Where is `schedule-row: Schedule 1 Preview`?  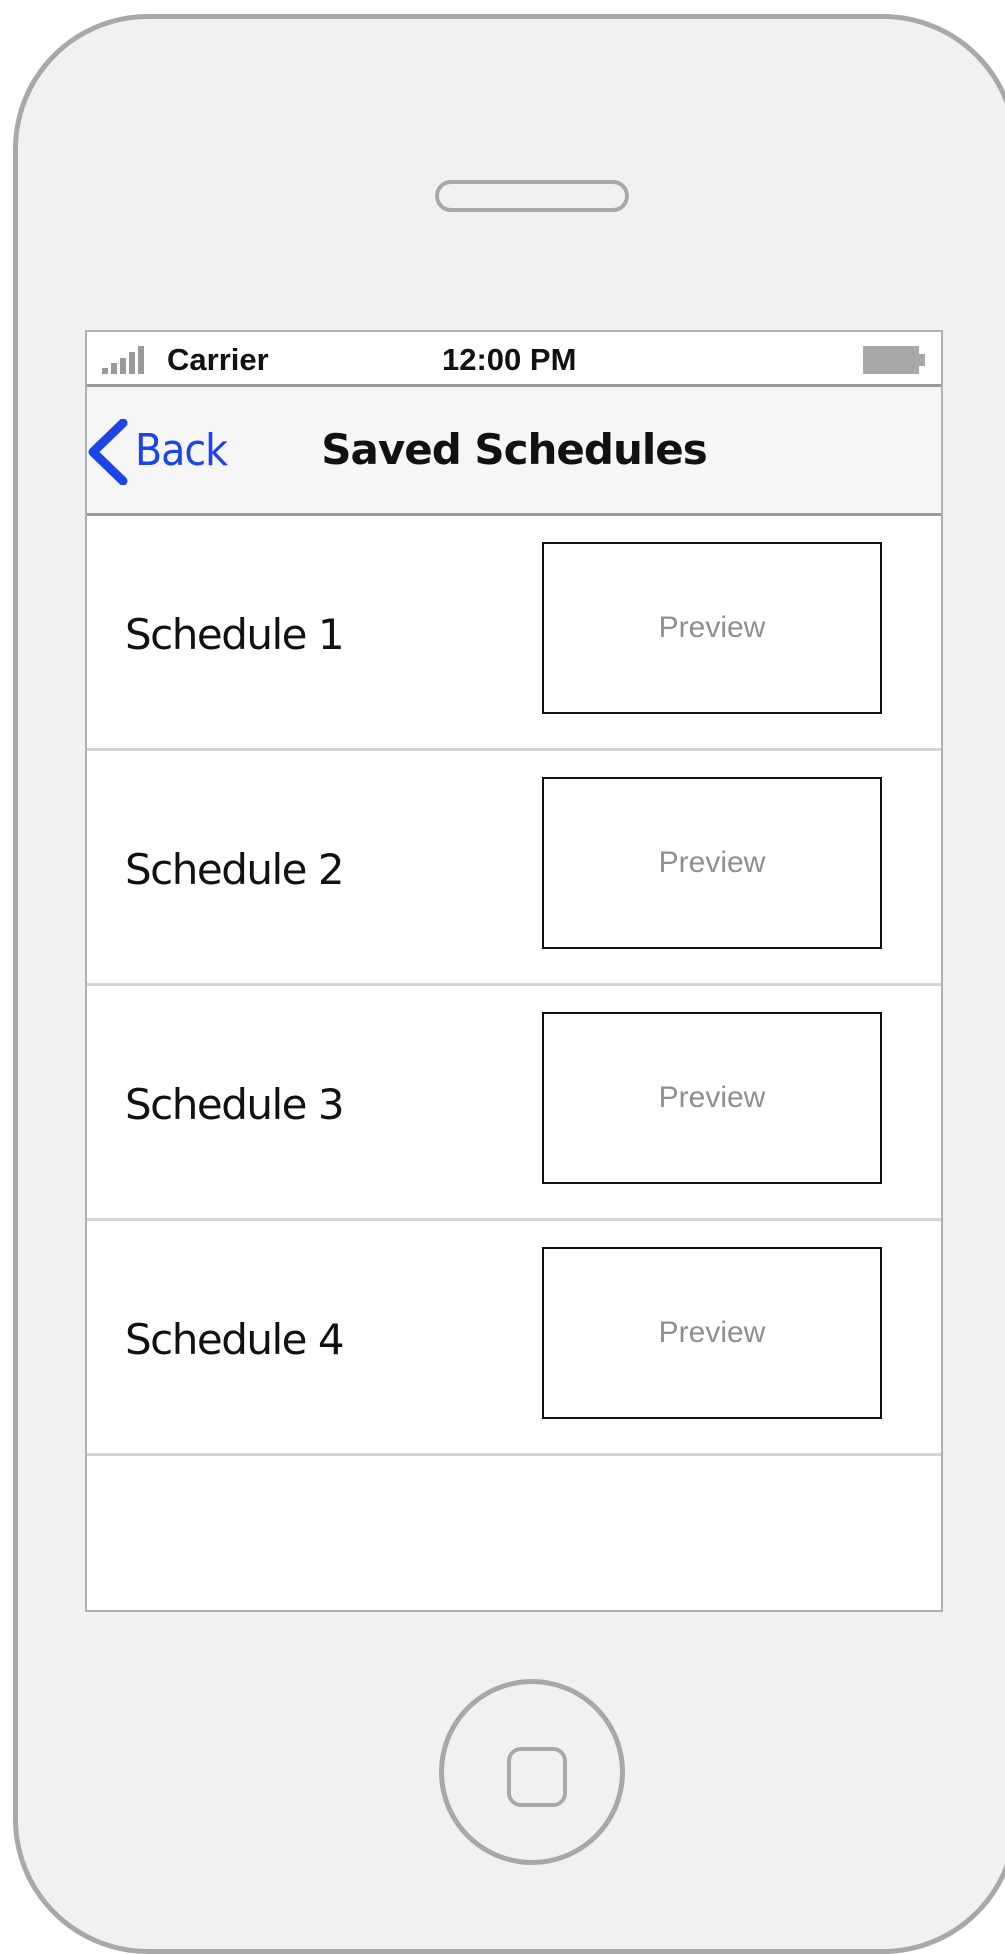
schedule-row: Schedule 1 Preview is located at coordinates (514, 633).